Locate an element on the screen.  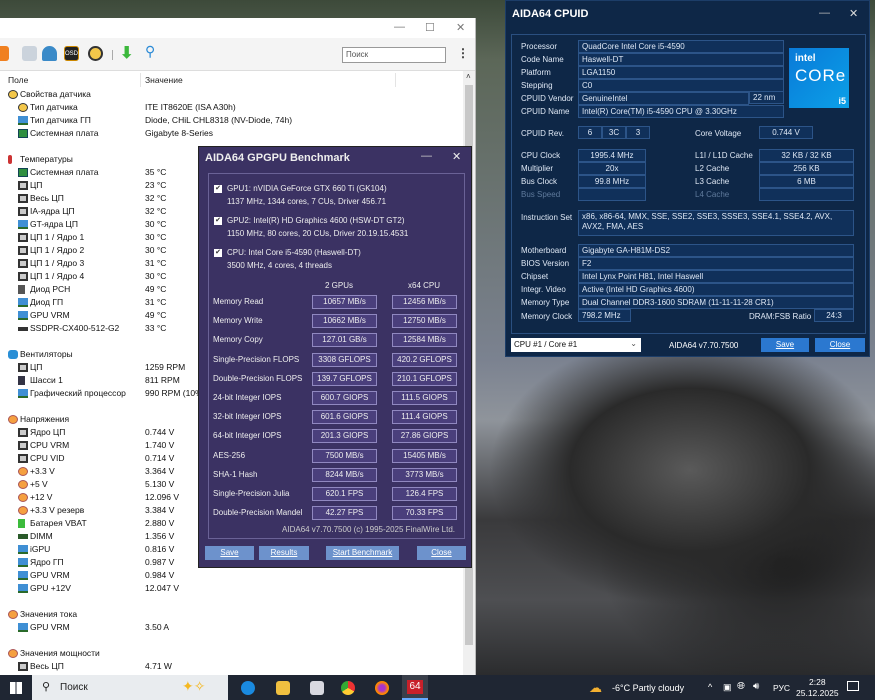
download-arrow-icon: ⬇ is located at coordinates (126, 53).